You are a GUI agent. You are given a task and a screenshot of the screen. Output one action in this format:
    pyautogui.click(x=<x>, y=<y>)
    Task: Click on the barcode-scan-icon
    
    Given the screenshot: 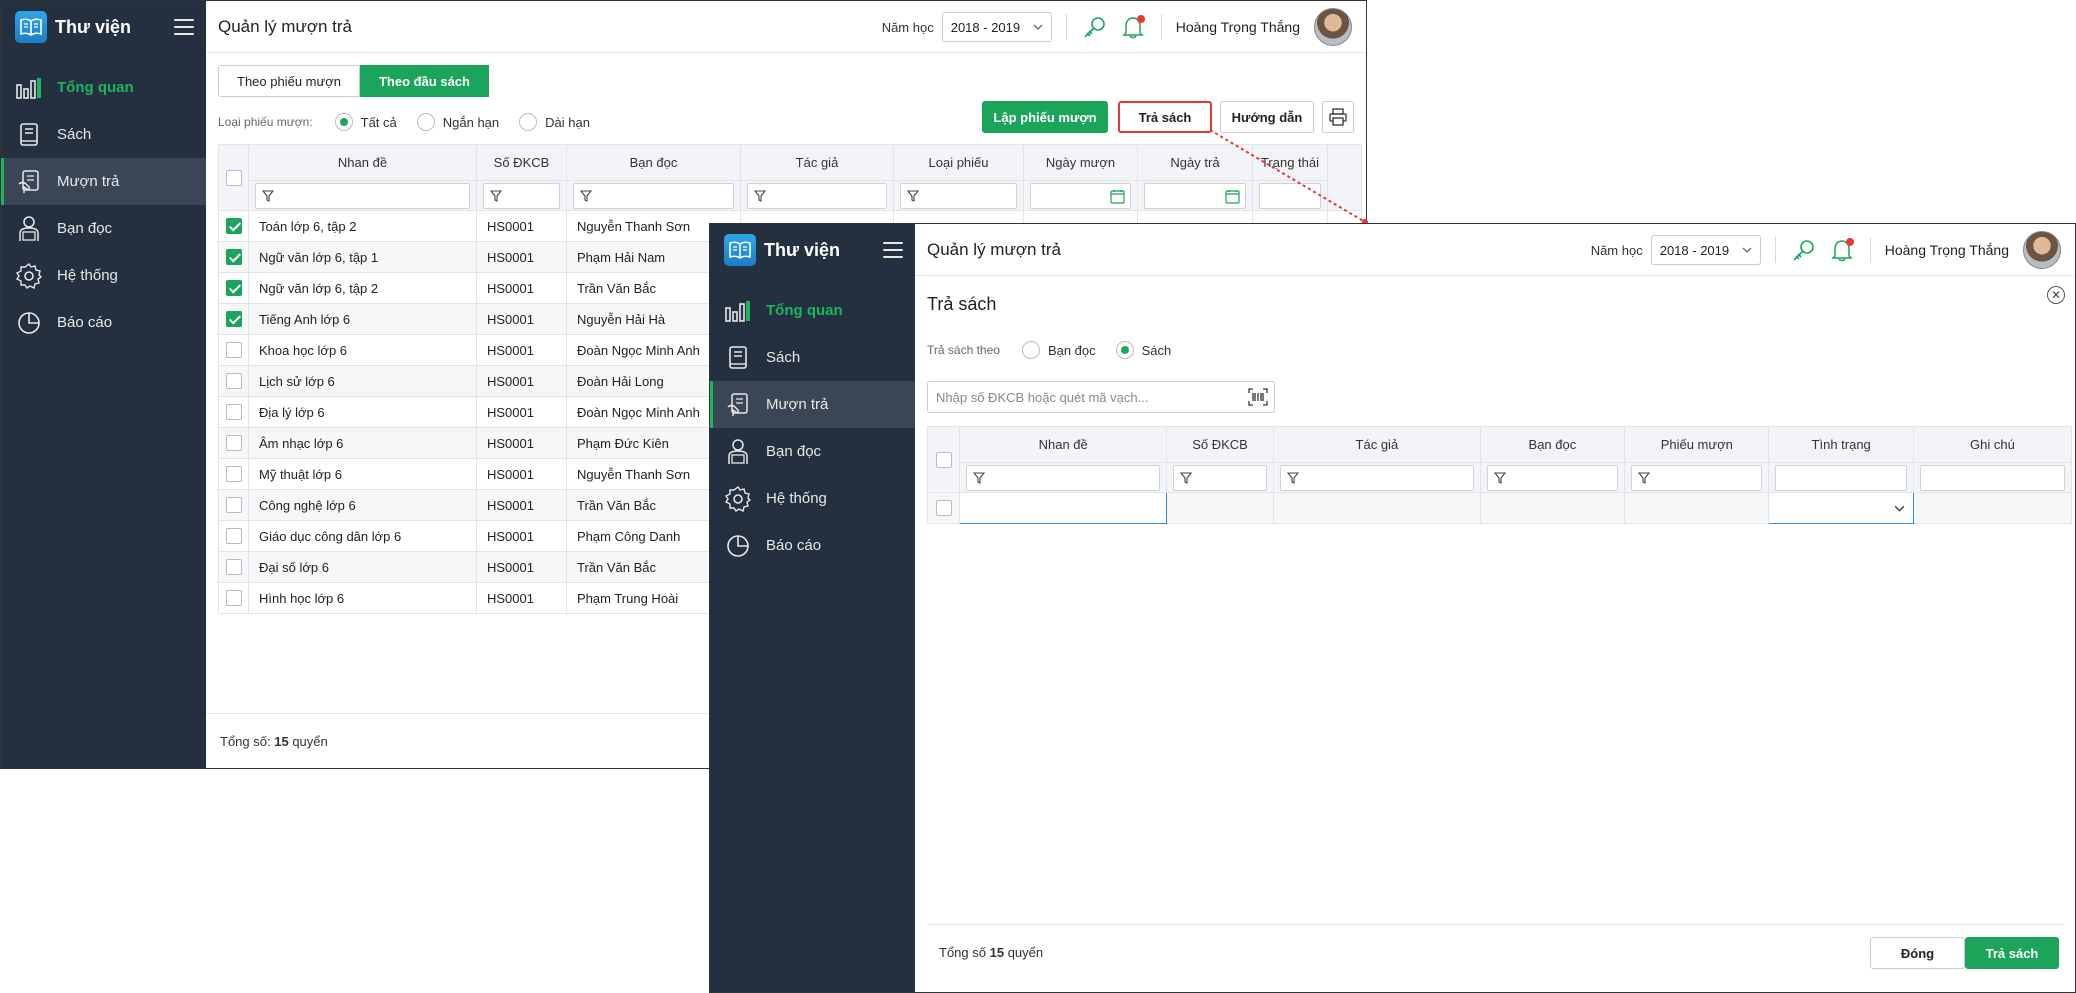 What is the action you would take?
    pyautogui.click(x=1258, y=397)
    